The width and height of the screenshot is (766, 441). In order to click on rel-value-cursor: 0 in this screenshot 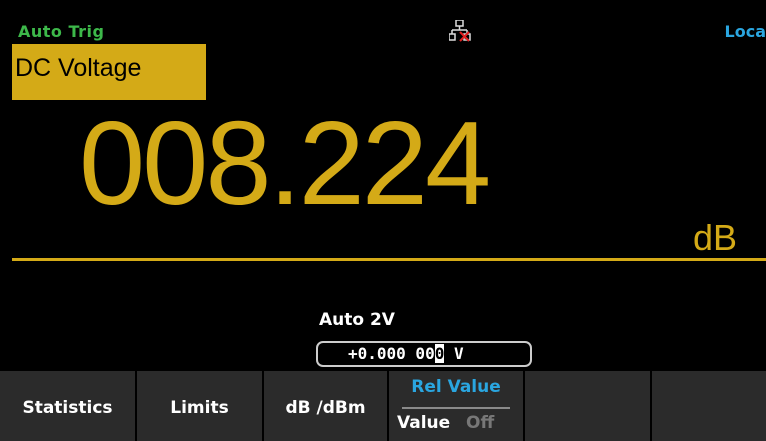, I will do `click(439, 353)`.